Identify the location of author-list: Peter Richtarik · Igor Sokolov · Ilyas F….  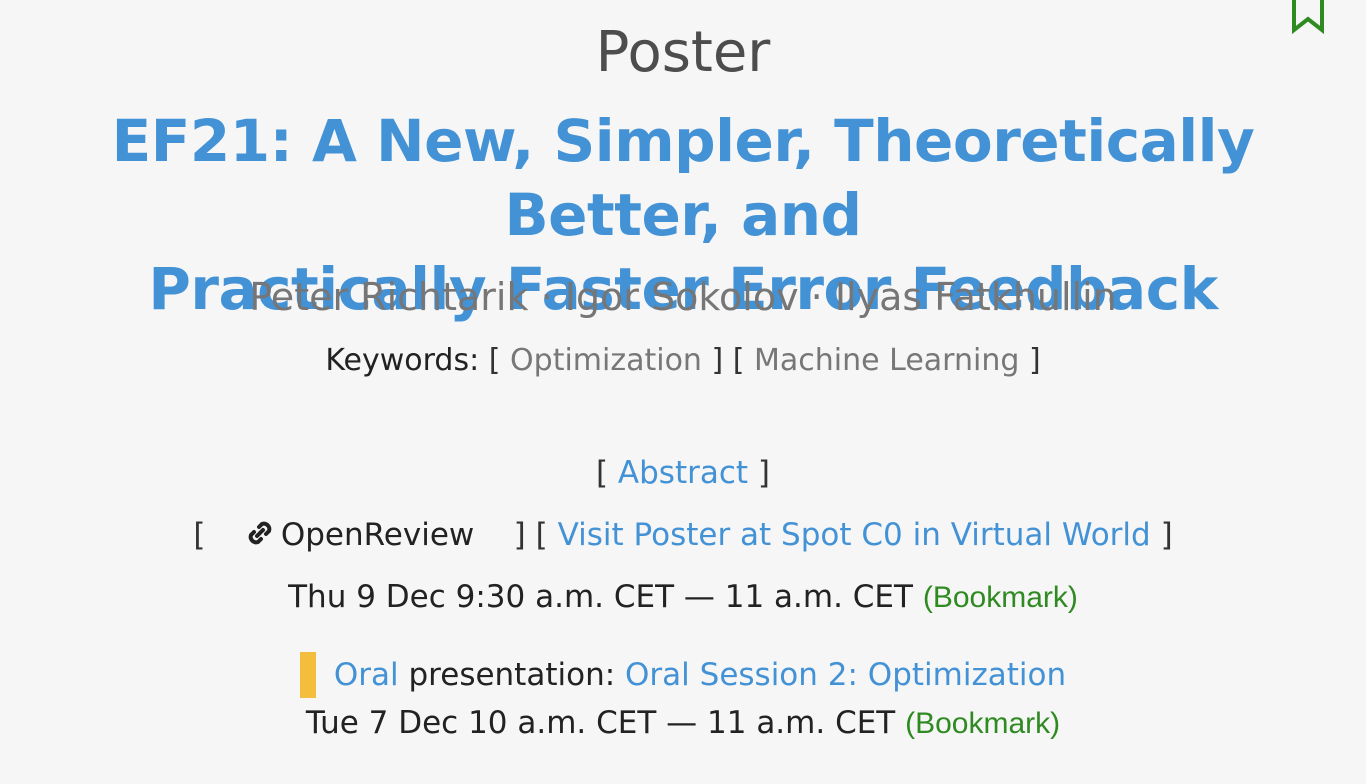
(683, 297).